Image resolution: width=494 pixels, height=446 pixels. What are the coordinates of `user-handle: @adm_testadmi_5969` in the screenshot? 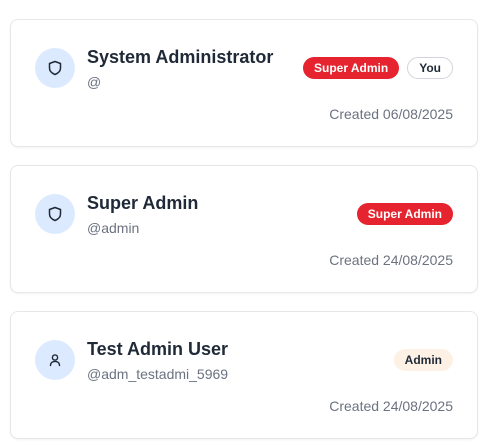 It's located at (158, 374).